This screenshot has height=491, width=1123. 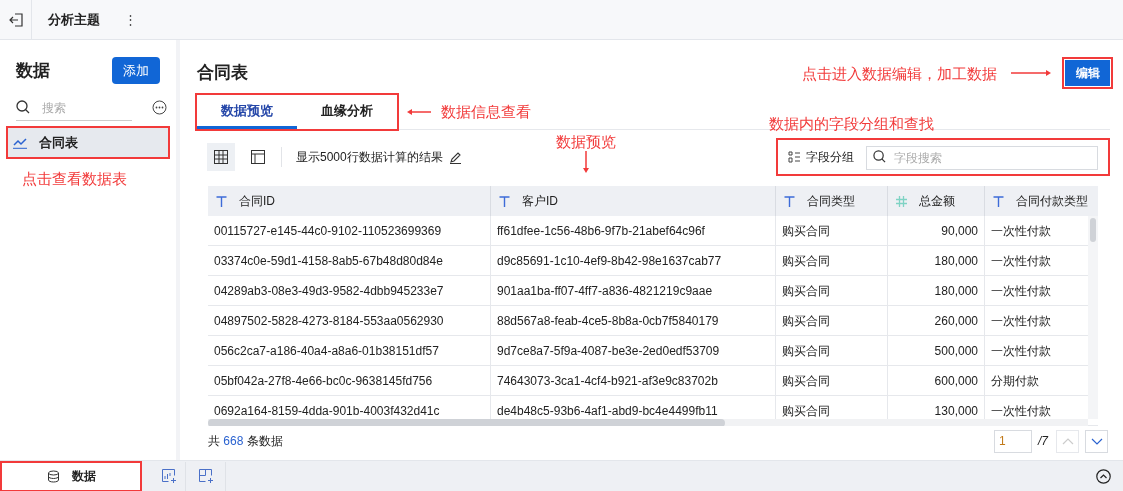 What do you see at coordinates (74, 19) in the screenshot?
I see `page-title: 分析主题` at bounding box center [74, 19].